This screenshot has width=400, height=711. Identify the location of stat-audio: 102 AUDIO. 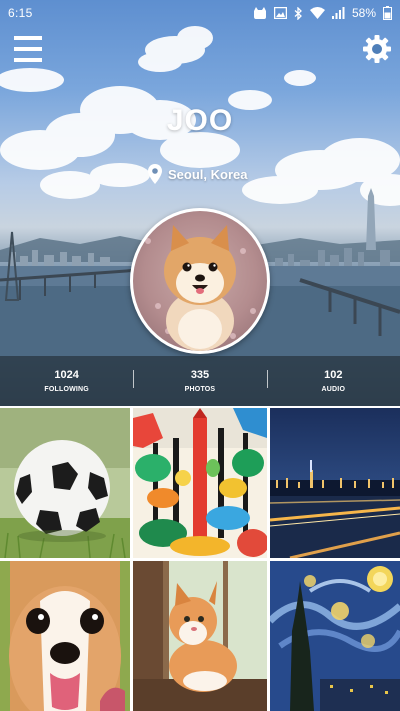
(333, 381).